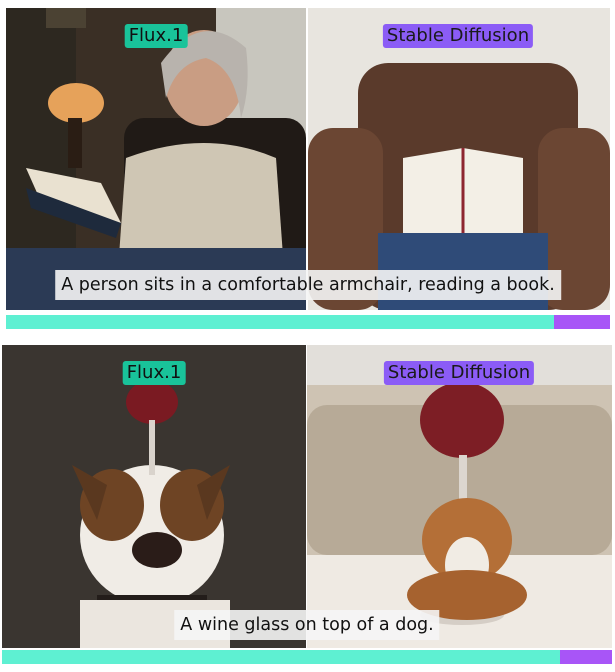  Describe the element at coordinates (307, 625) in the screenshot. I see `prompt-caption: A wine glass on top of a dog.` at that location.